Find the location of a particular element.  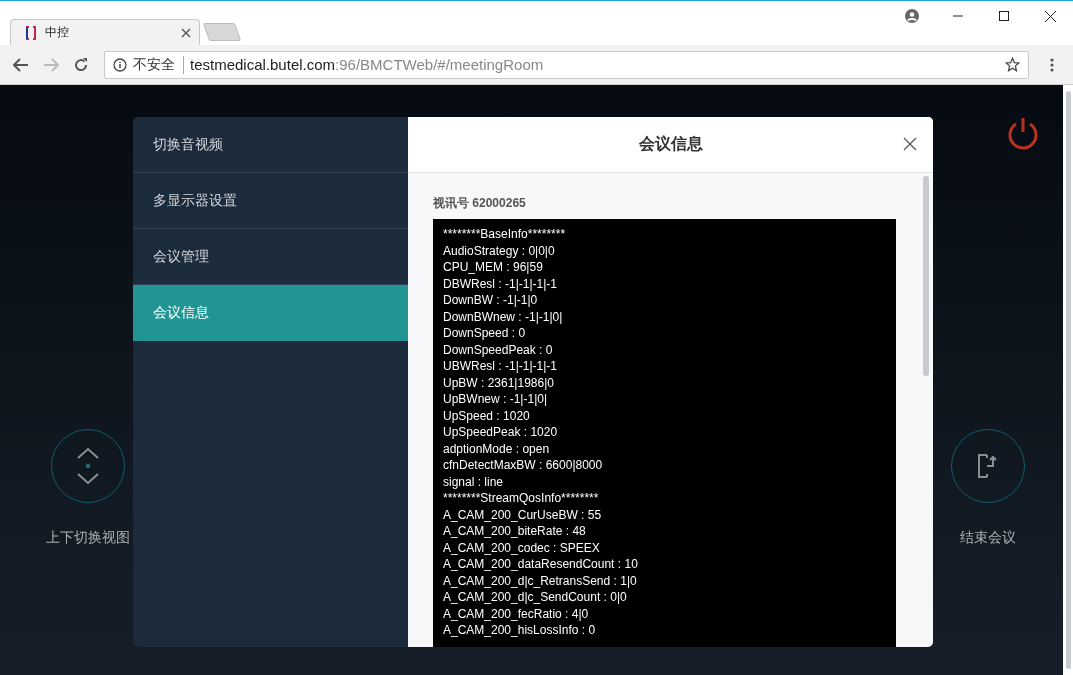

info-line: DownSpeed : 0 is located at coordinates (485, 333).